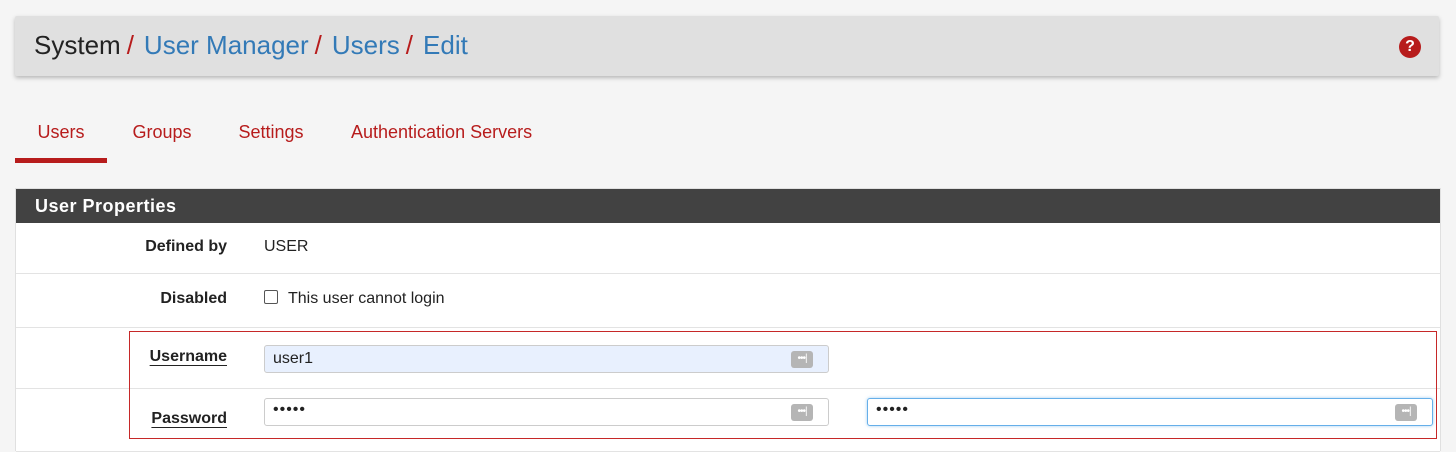 Image resolution: width=1456 pixels, height=452 pixels. Describe the element at coordinates (293, 358) in the screenshot. I see `username-value: user1` at that location.